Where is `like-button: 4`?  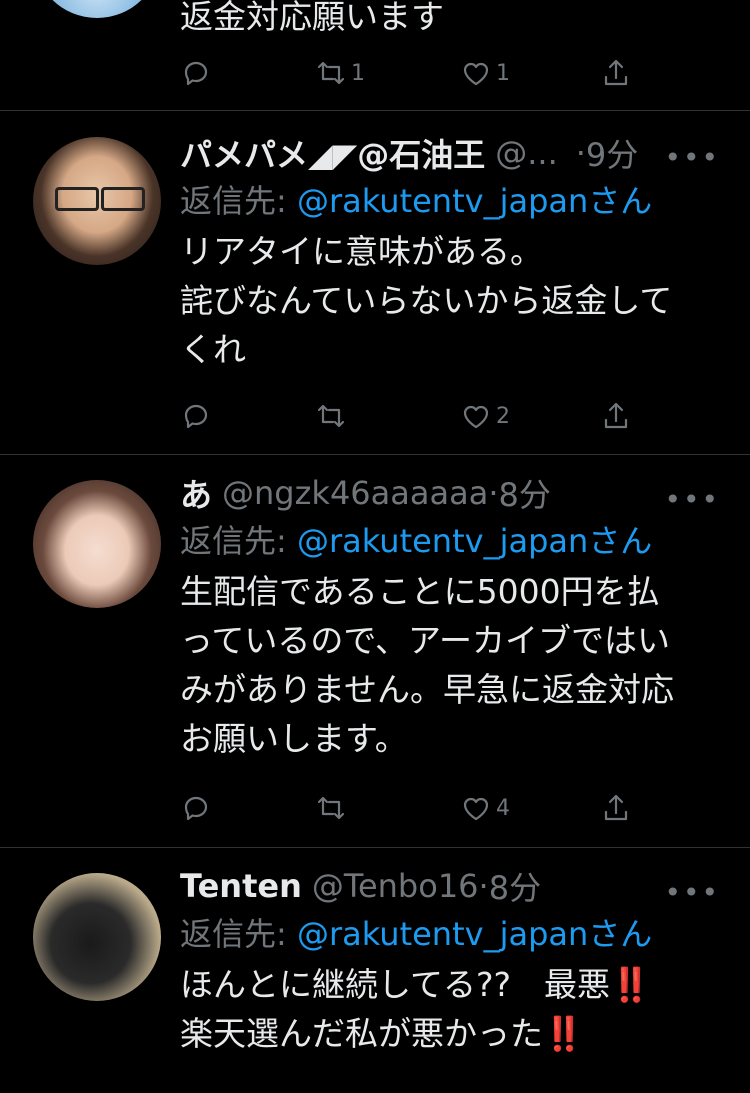 like-button: 4 is located at coordinates (485, 808).